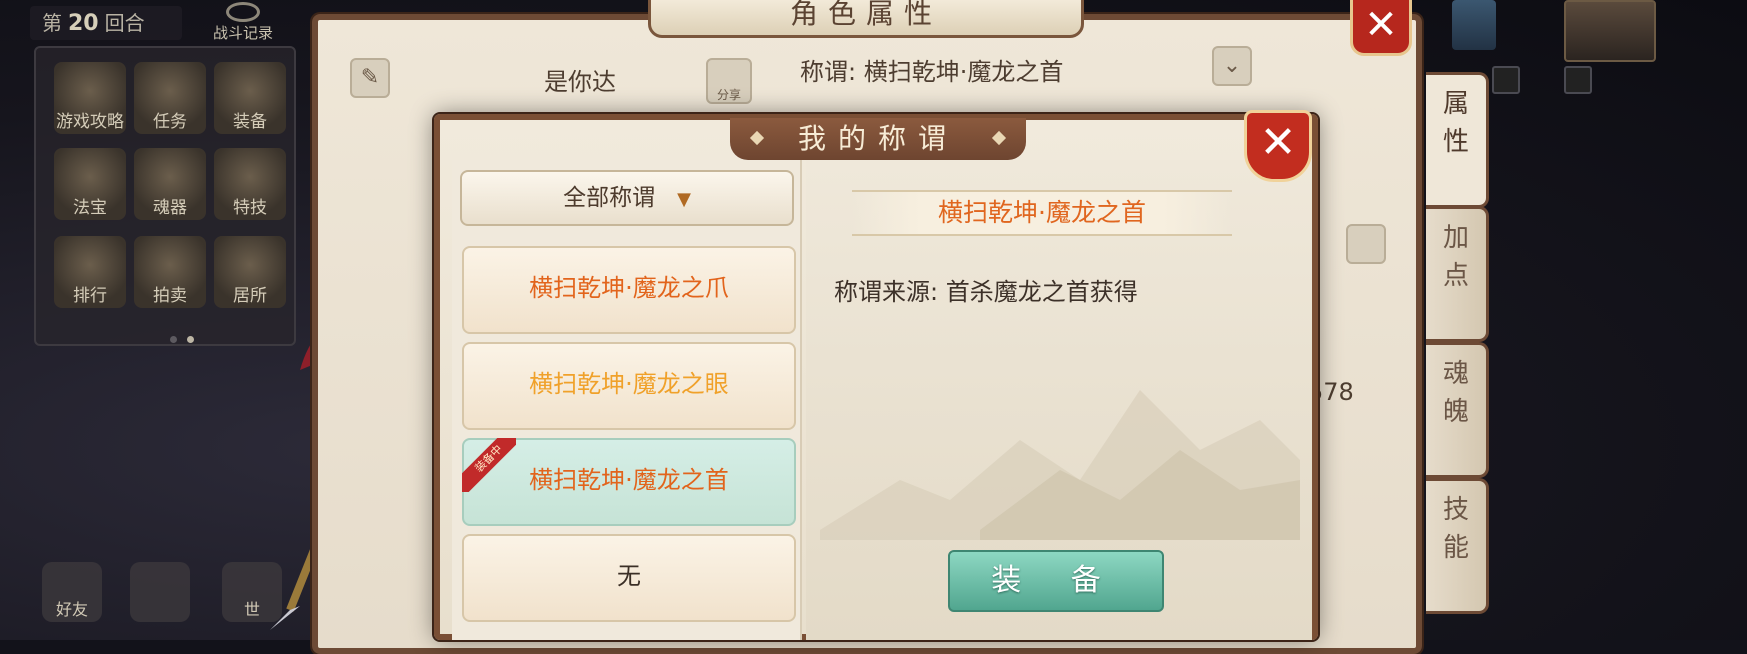 Image resolution: width=1747 pixels, height=654 pixels. What do you see at coordinates (250, 98) in the screenshot?
I see `menu-equipment: 装备` at bounding box center [250, 98].